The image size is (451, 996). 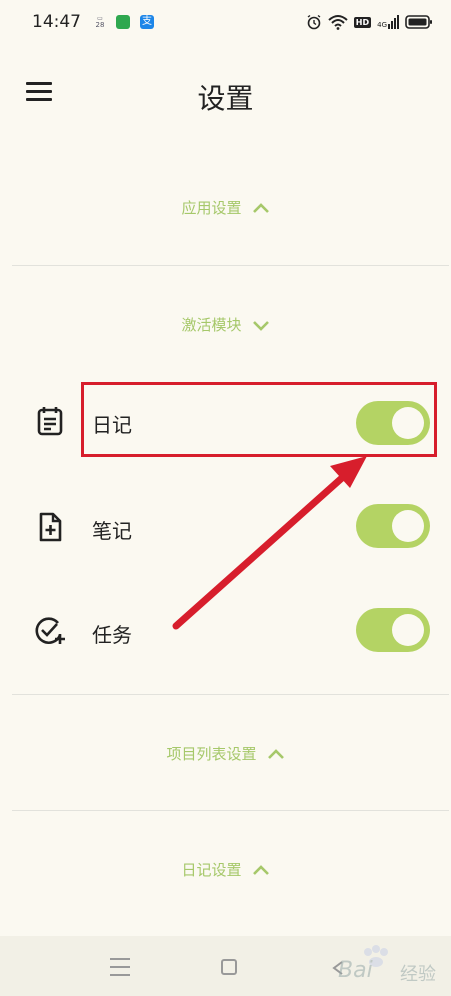 I want to click on section-label: 日记设置, so click(x=211, y=870).